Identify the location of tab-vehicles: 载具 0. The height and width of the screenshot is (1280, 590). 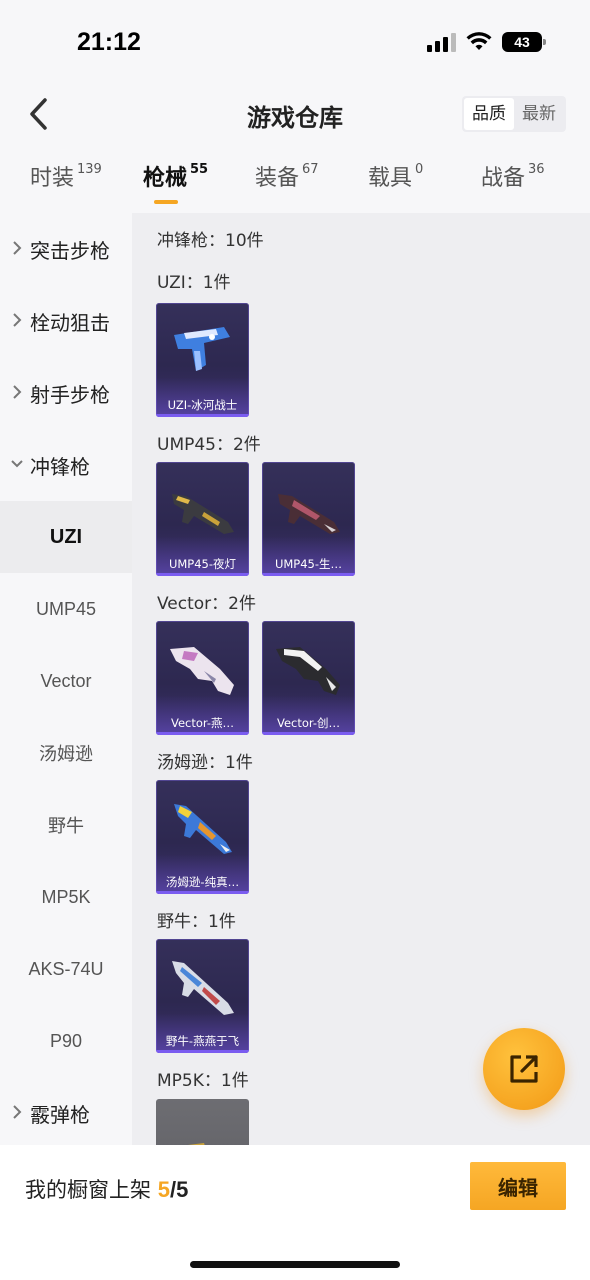
(395, 183).